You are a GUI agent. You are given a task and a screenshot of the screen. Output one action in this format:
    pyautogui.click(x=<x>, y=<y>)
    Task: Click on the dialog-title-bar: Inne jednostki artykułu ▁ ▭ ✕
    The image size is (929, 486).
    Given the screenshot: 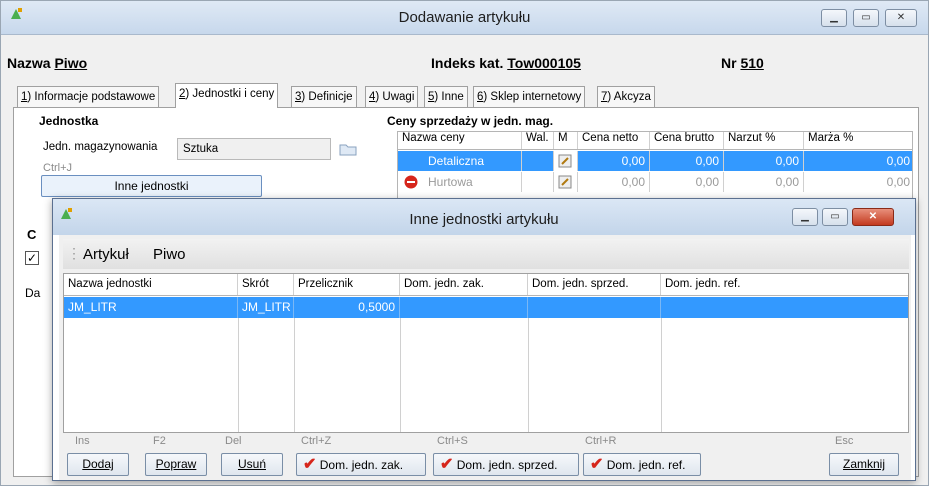 What is the action you would take?
    pyautogui.click(x=484, y=217)
    